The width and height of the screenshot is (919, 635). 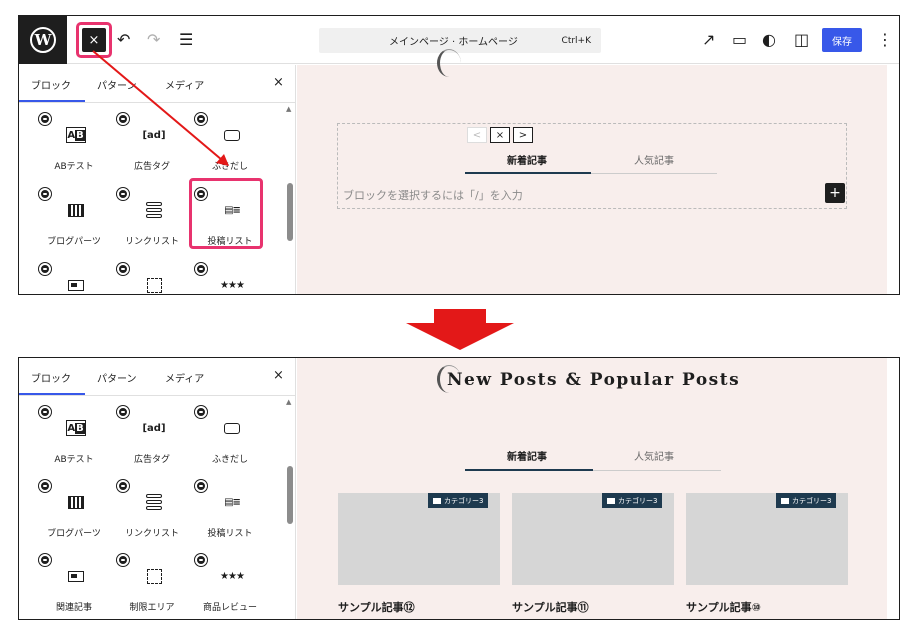 What do you see at coordinates (232, 502) in the screenshot?
I see `post-list-icon: ▤≡` at bounding box center [232, 502].